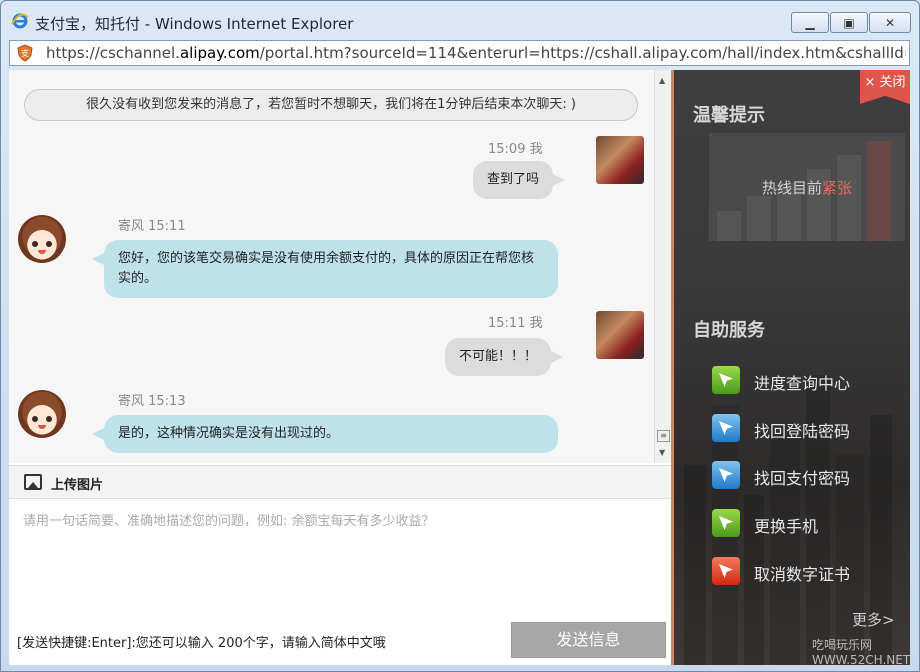 This screenshot has height=672, width=920. Describe the element at coordinates (873, 619) in the screenshot. I see `more-services-link: 更多>` at that location.